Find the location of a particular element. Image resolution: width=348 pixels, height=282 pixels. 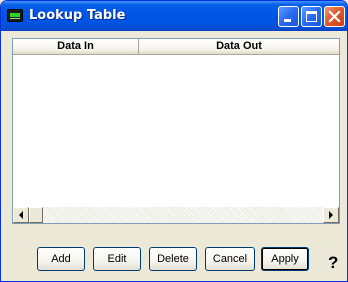

lookup-table-app-icon is located at coordinates (15, 15).